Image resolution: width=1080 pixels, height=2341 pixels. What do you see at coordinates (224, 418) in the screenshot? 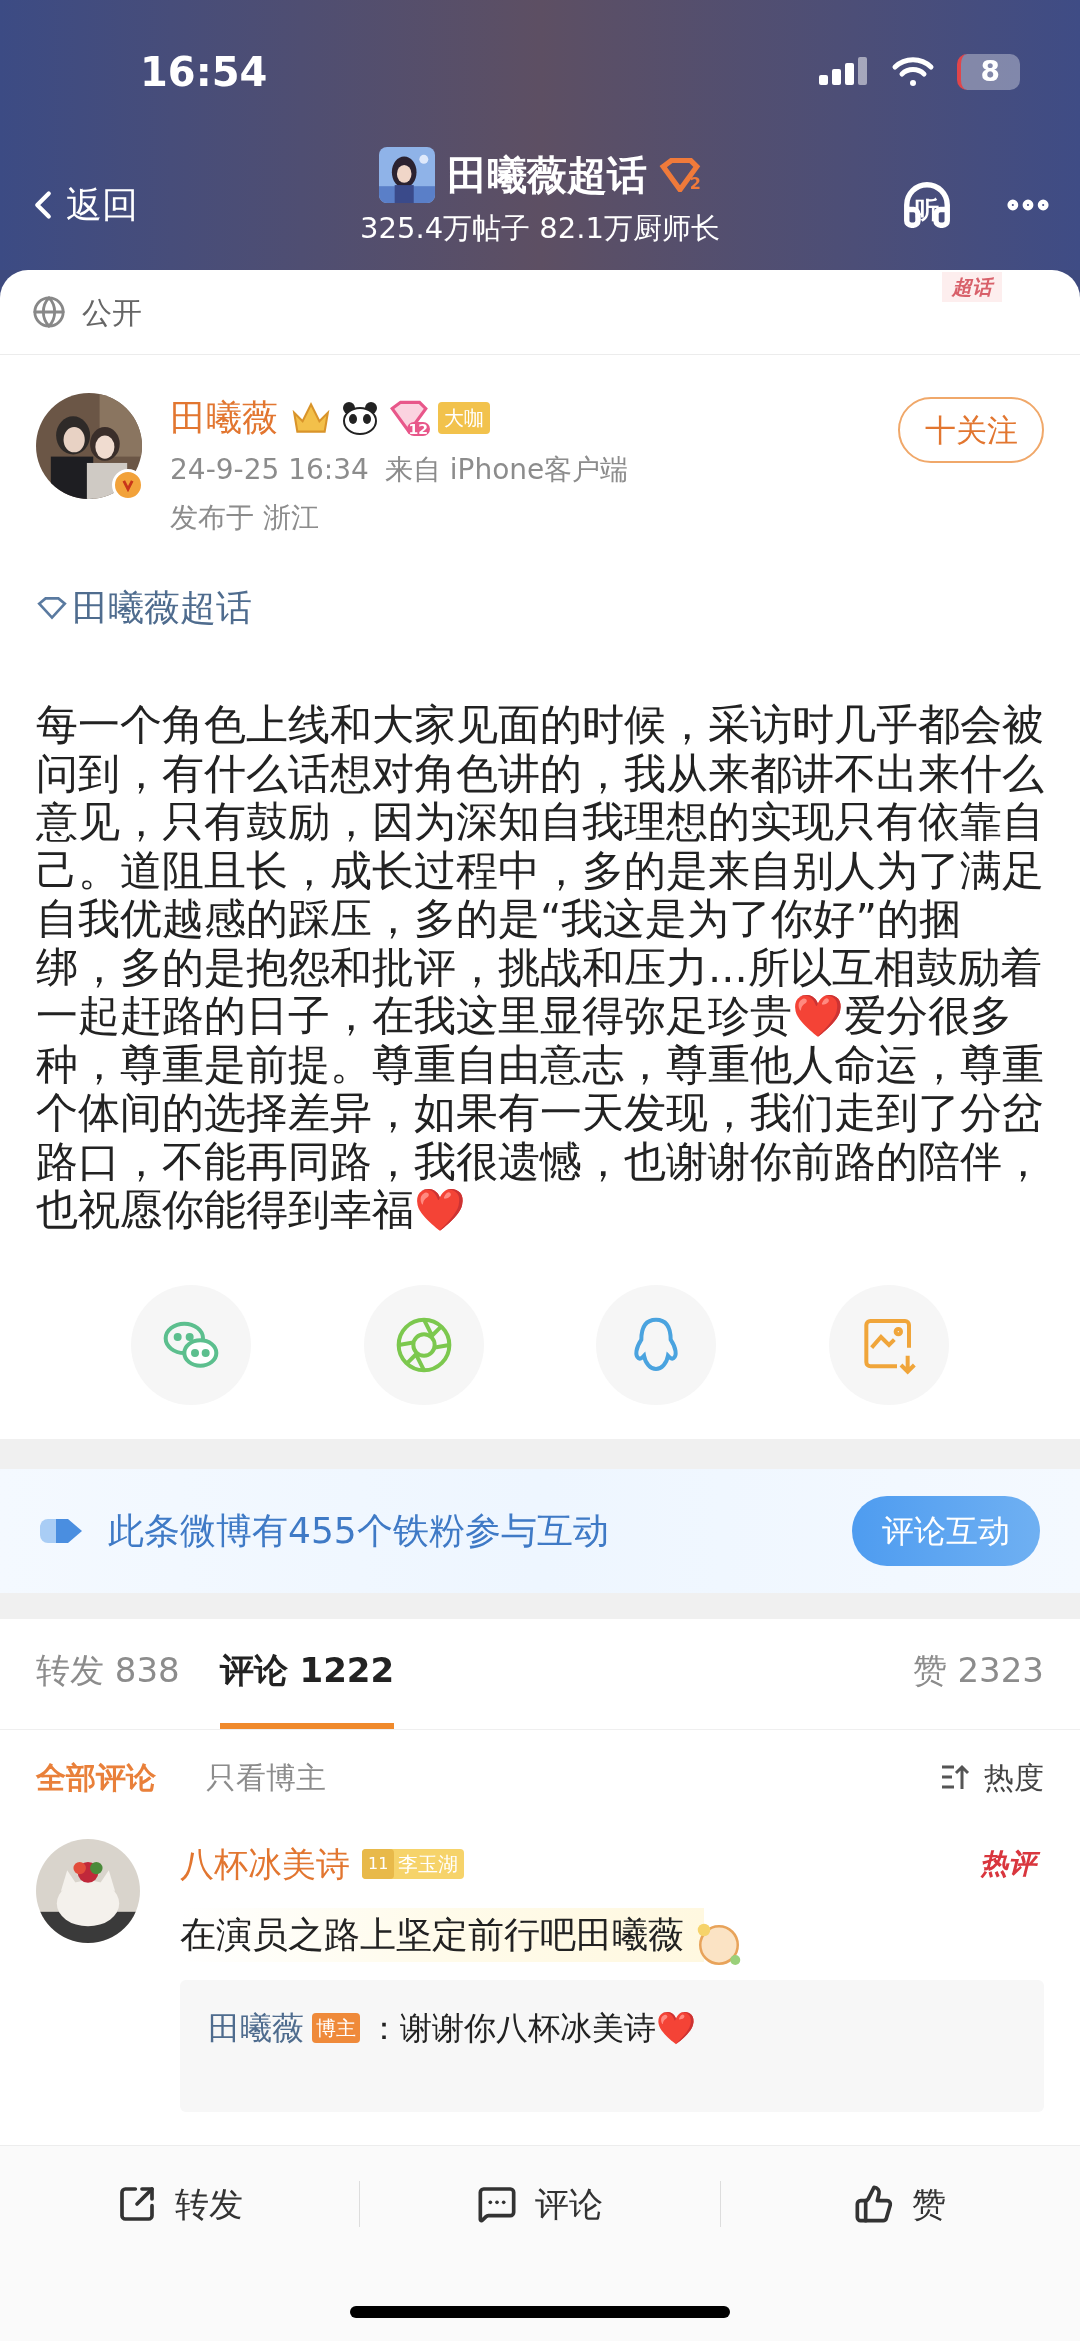
I see `author-name: 田曦薇` at bounding box center [224, 418].